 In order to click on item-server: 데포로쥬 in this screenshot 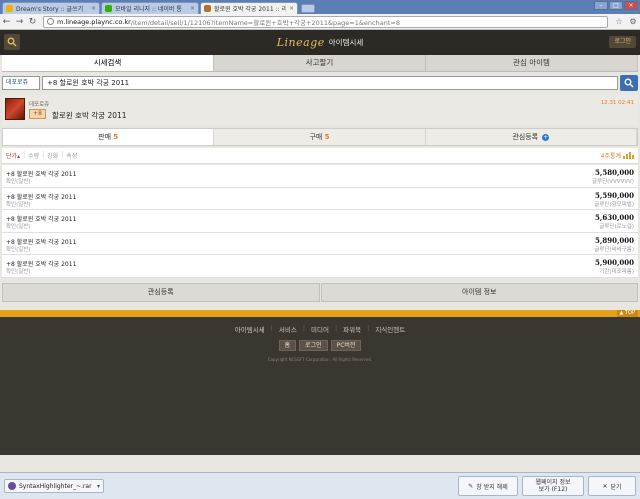, I will do `click(39, 105)`.